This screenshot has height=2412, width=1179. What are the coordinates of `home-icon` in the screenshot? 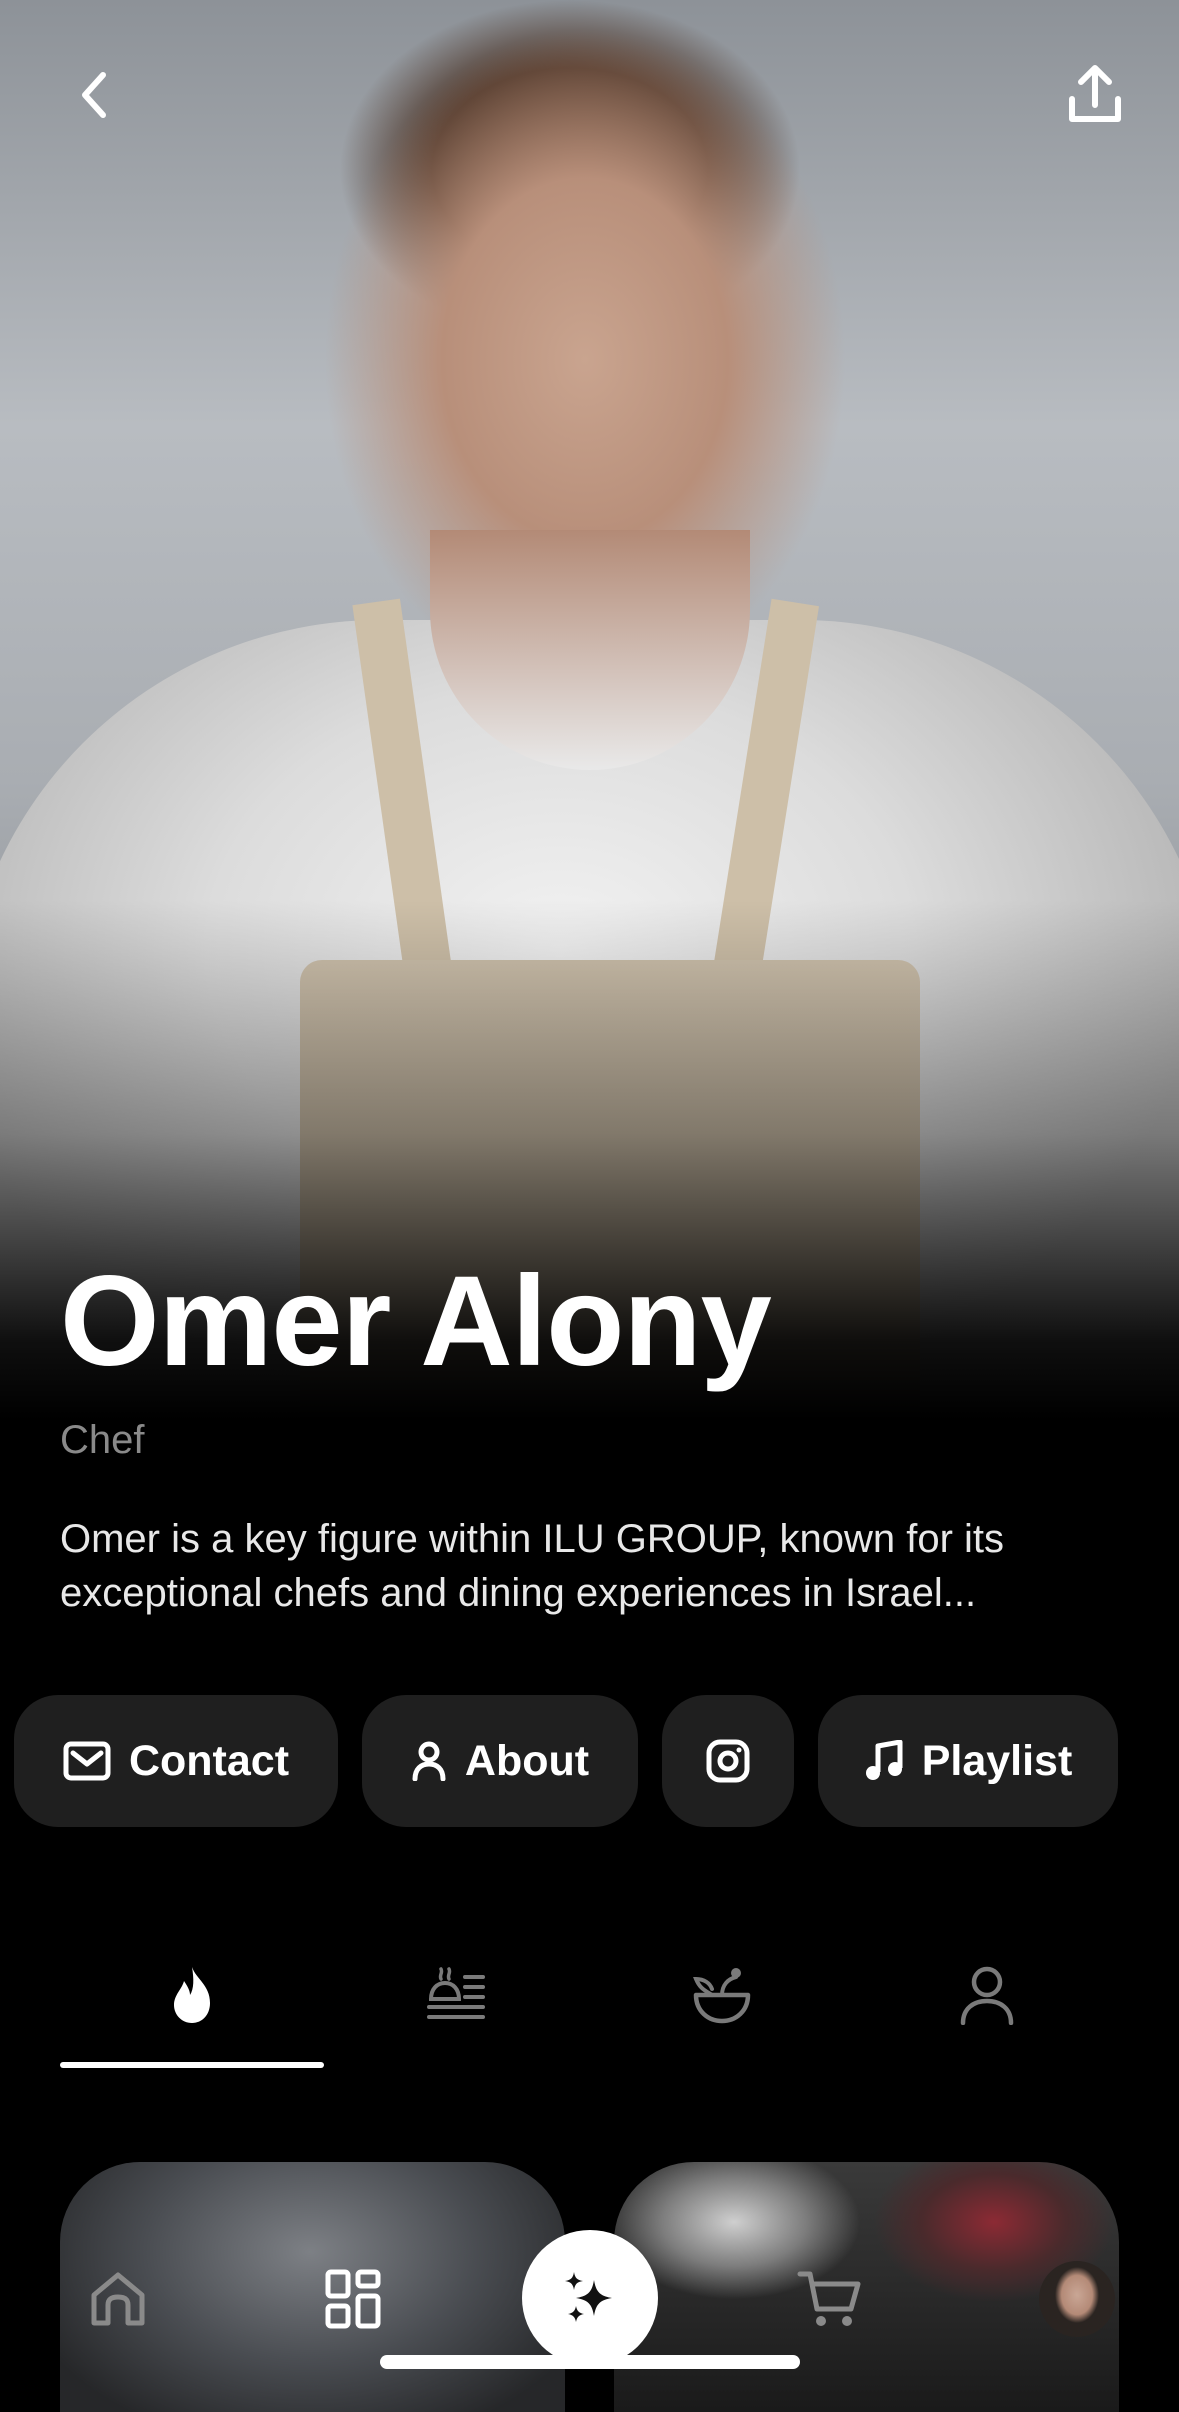 It's located at (118, 2299).